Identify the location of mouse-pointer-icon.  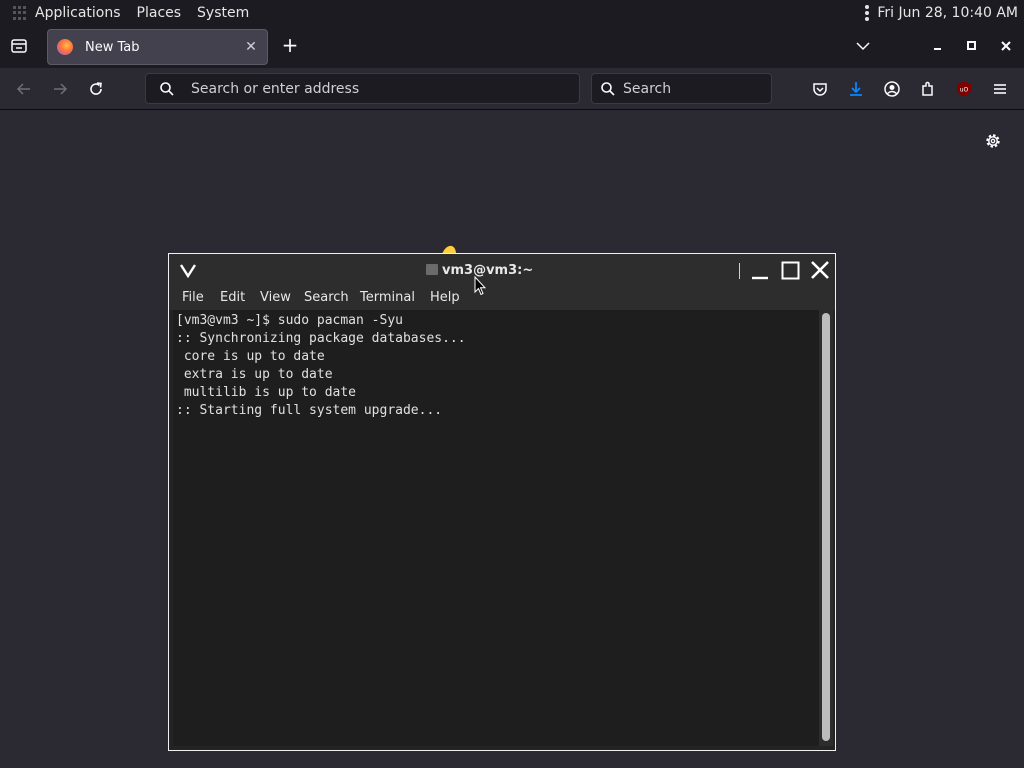
(480, 286).